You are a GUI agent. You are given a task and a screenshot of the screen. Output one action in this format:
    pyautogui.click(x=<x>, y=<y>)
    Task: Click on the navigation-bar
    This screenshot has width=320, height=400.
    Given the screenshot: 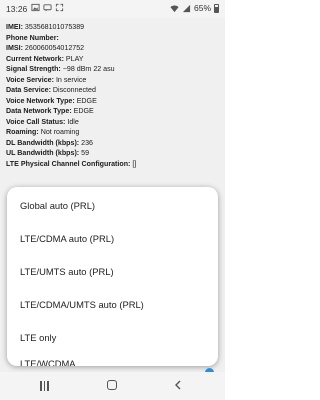 What is the action you would take?
    pyautogui.click(x=112, y=386)
    